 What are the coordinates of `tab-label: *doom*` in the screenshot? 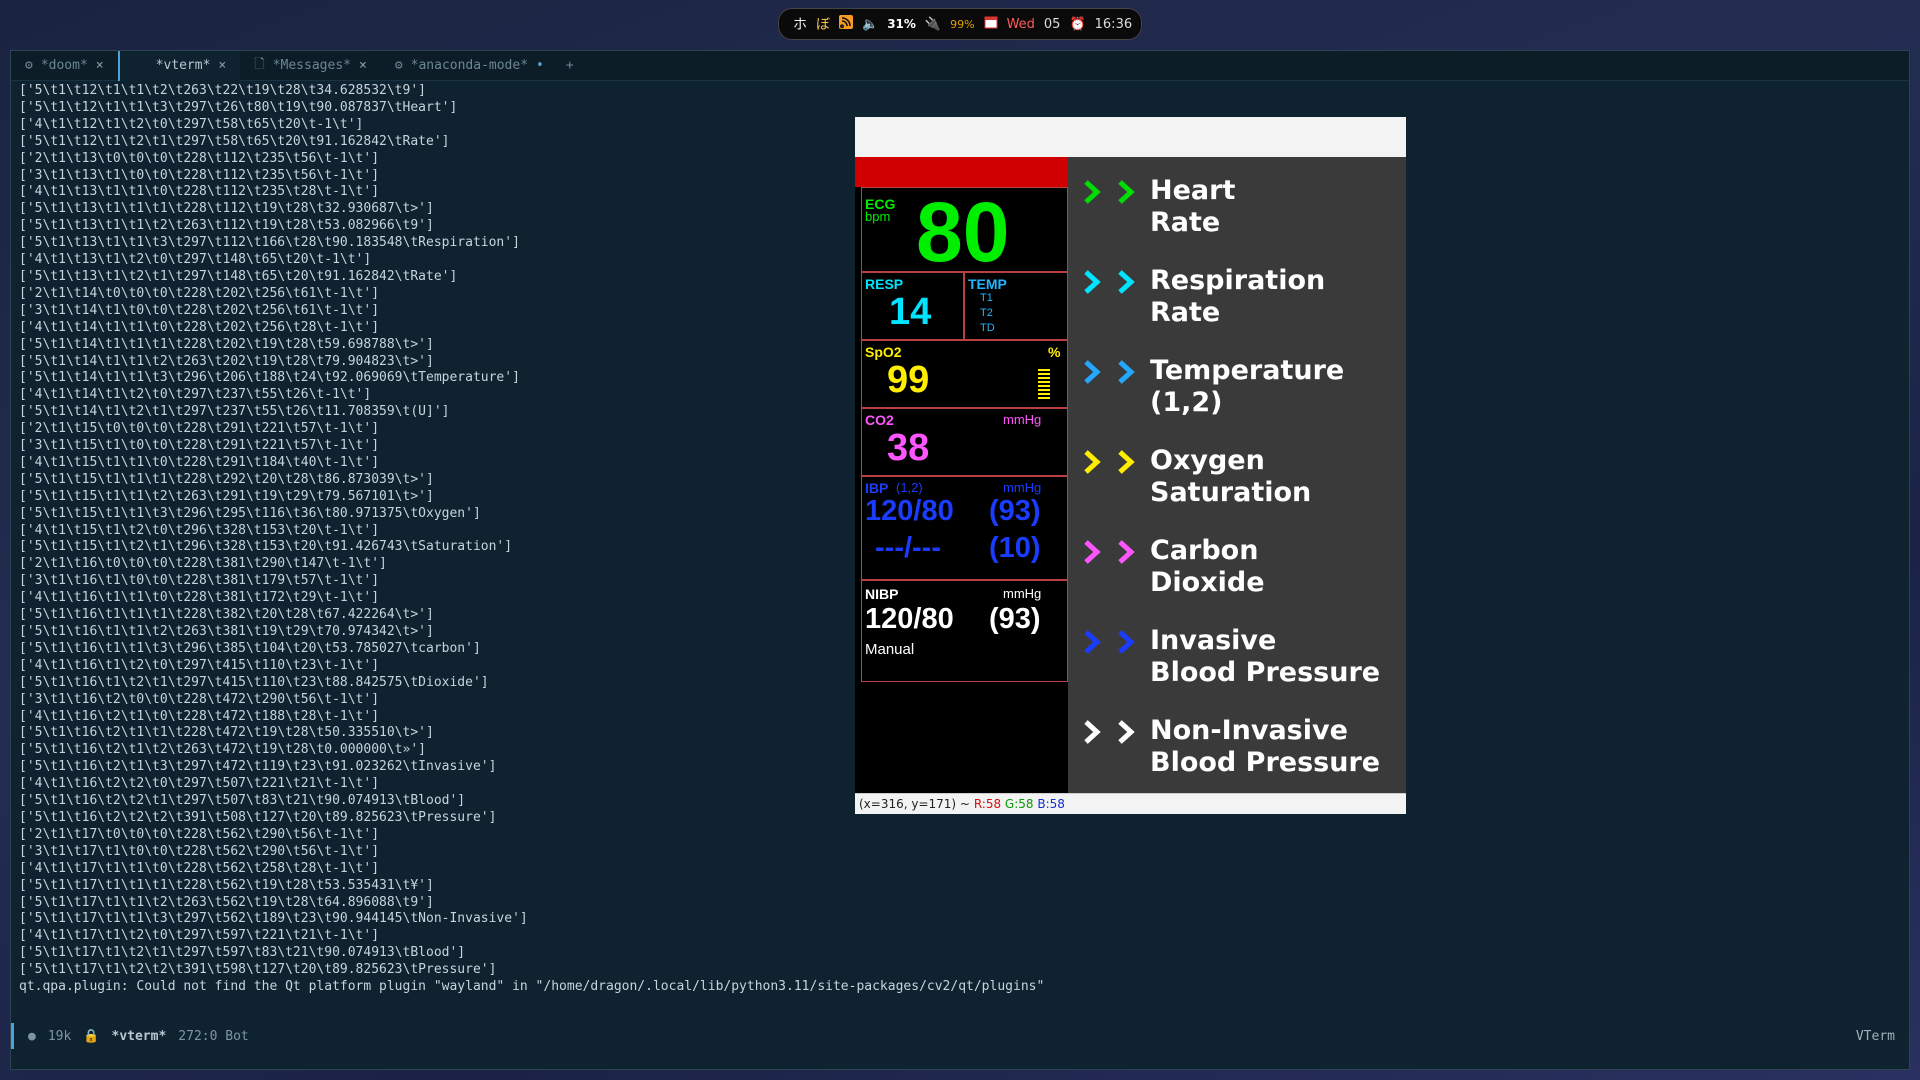 It's located at (64, 65).